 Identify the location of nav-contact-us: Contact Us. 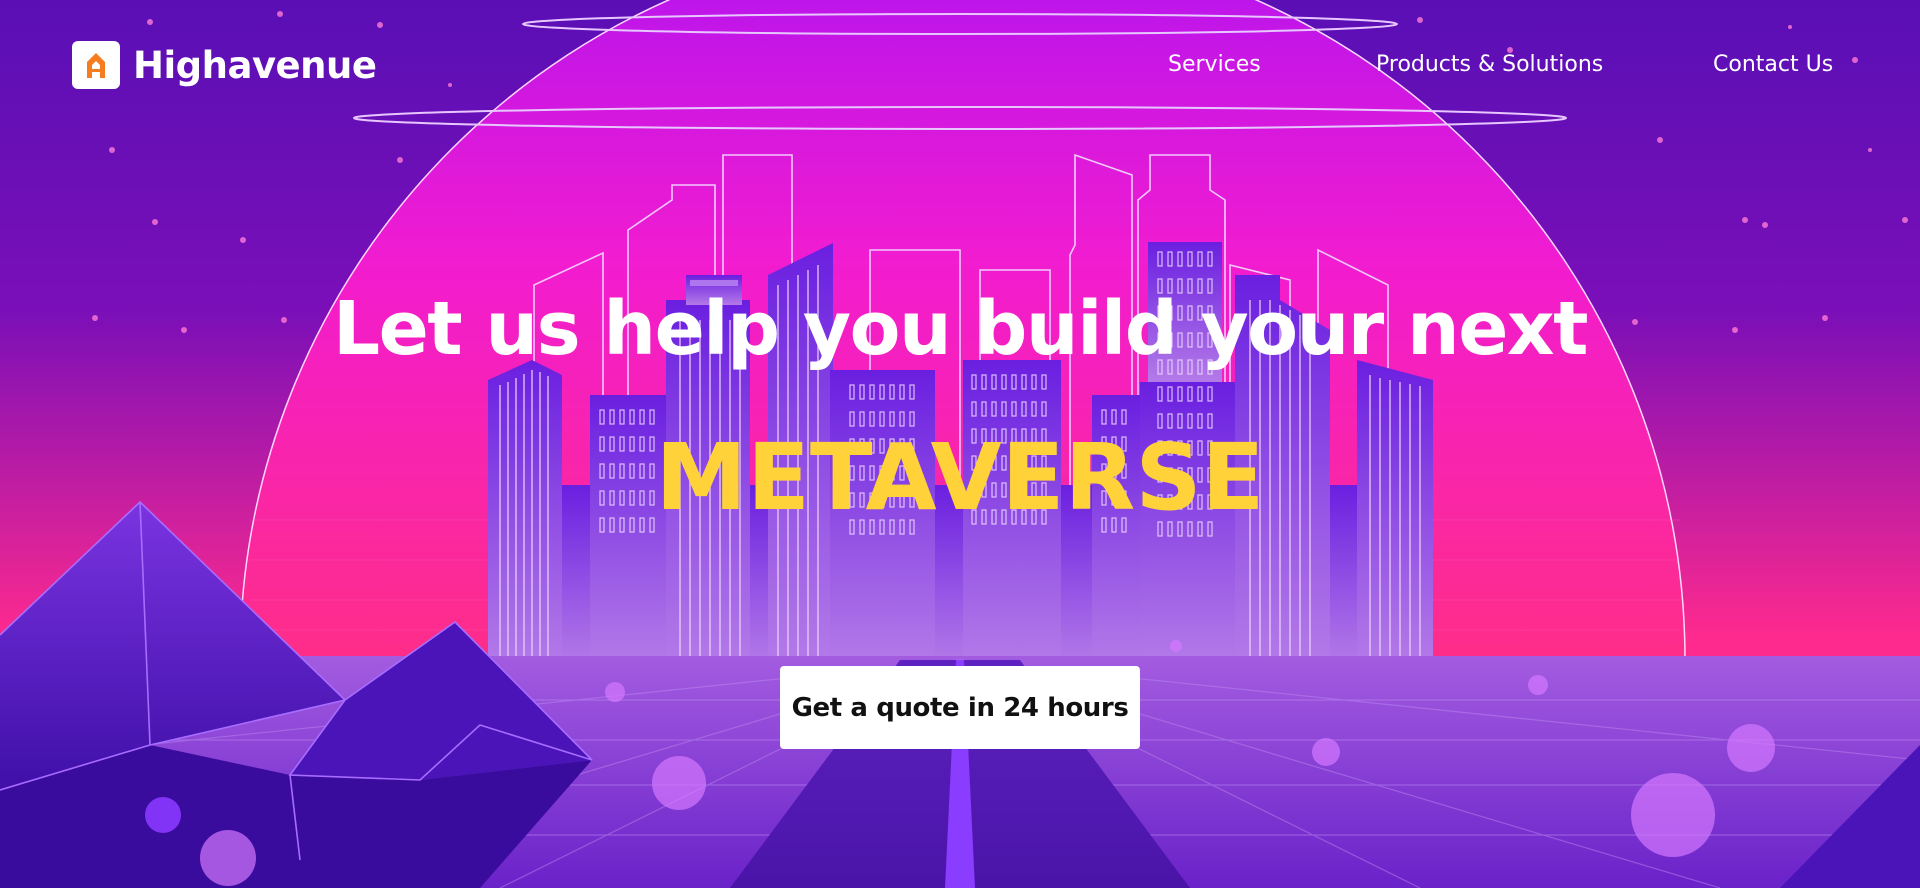
(1773, 64).